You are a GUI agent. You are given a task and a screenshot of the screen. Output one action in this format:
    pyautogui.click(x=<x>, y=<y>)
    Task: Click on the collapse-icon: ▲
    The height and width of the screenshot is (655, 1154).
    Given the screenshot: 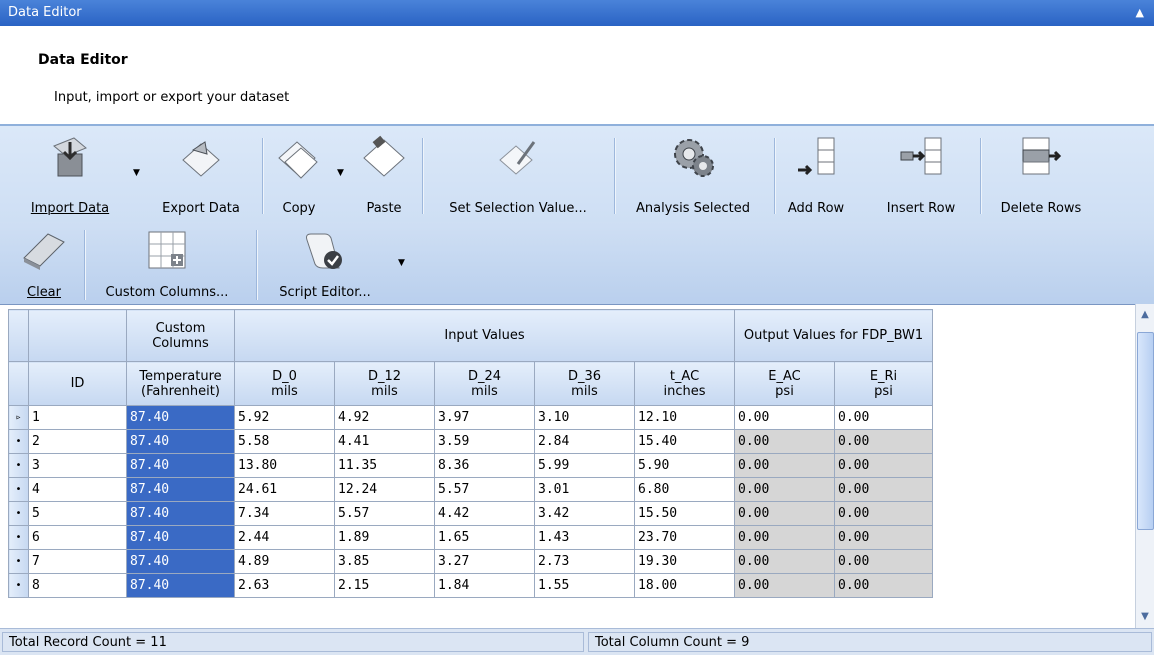 What is the action you would take?
    pyautogui.click(x=1140, y=13)
    